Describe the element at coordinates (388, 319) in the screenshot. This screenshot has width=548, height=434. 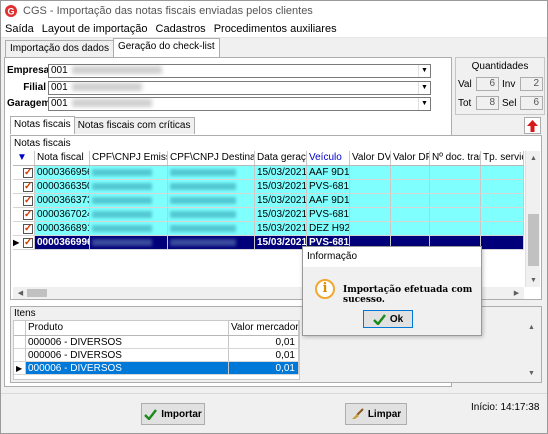
I see `ok-button: Ok` at that location.